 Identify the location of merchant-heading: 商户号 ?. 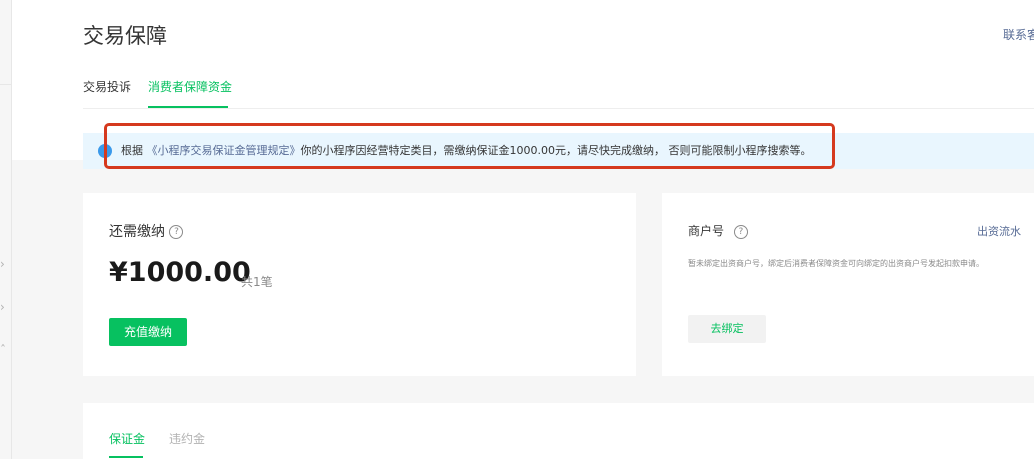
(718, 230).